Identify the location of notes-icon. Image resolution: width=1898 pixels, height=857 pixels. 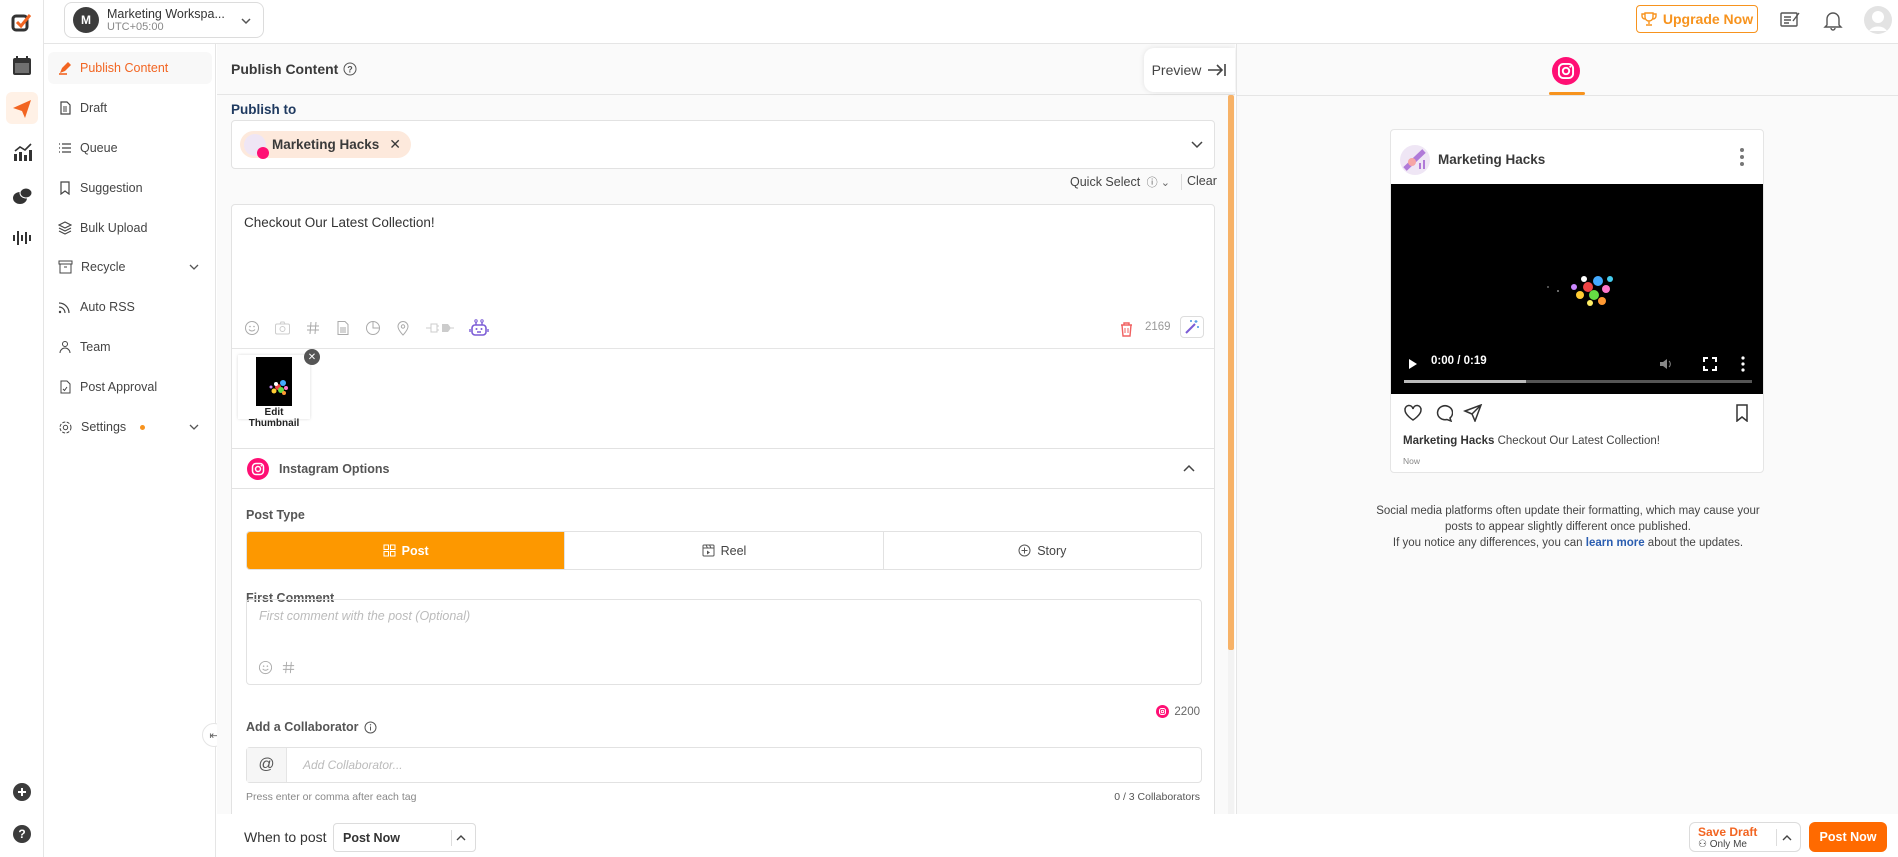
(1790, 20).